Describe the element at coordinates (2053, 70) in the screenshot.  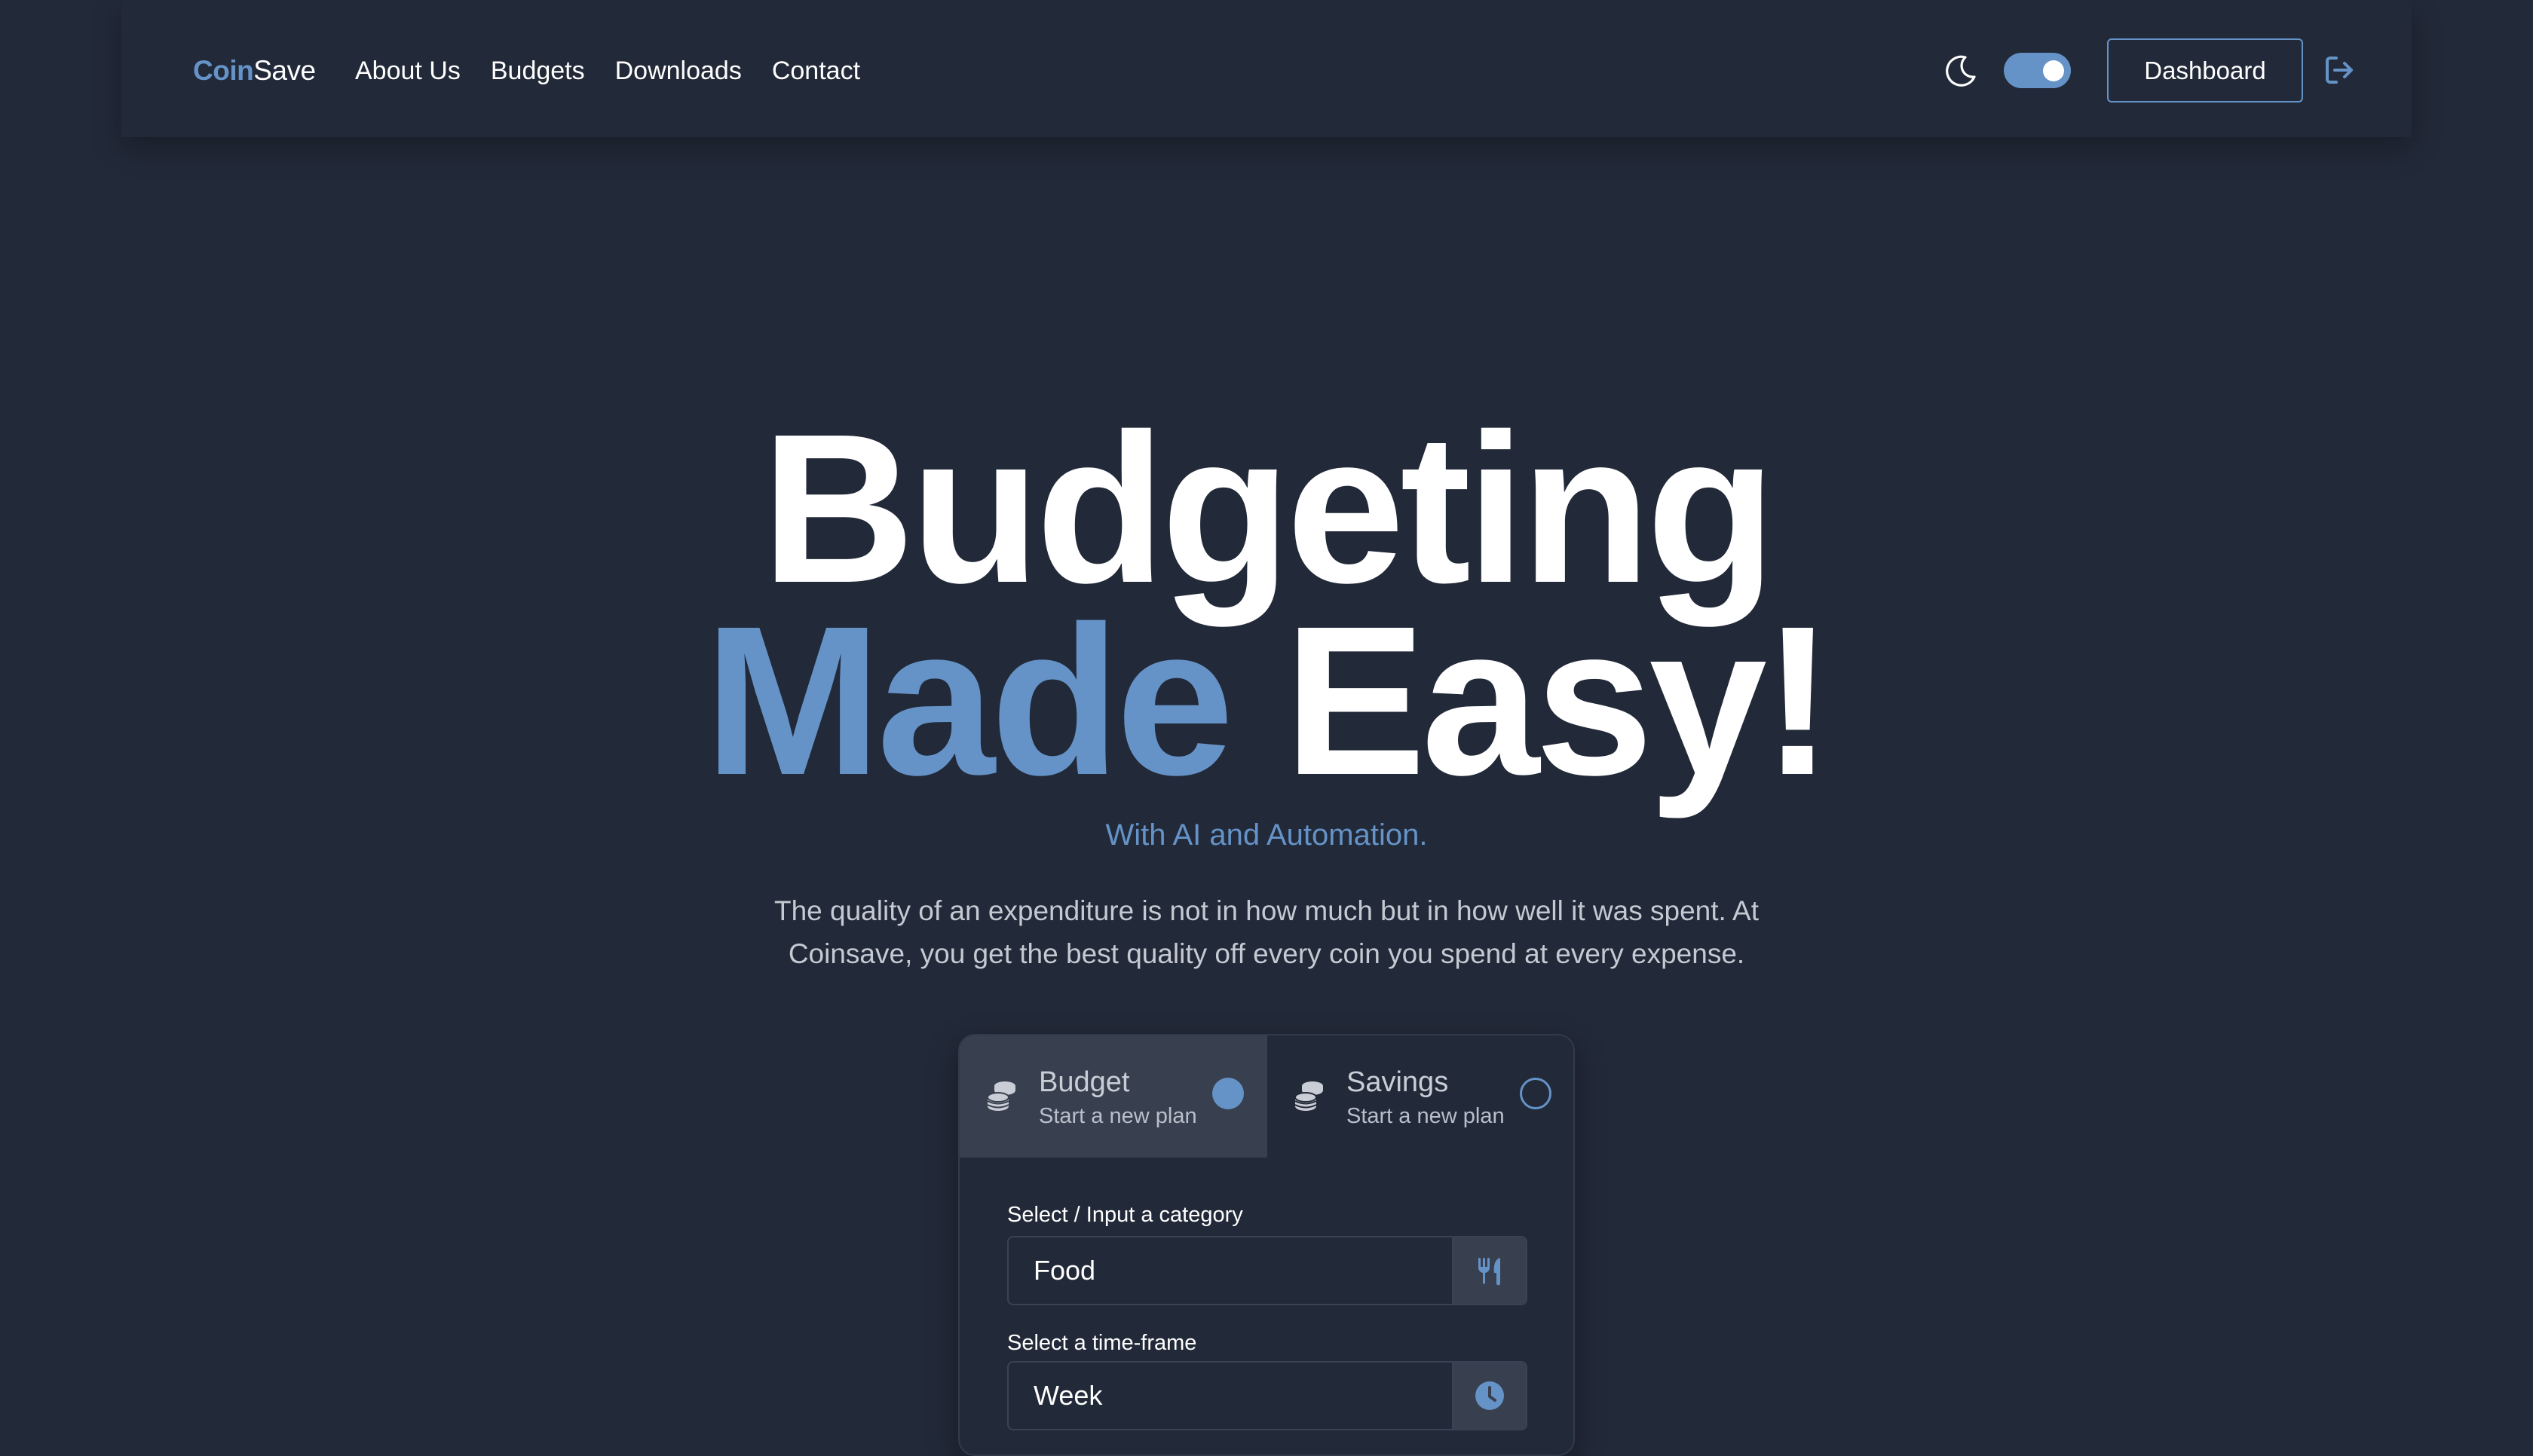
I see `toggle-knob` at that location.